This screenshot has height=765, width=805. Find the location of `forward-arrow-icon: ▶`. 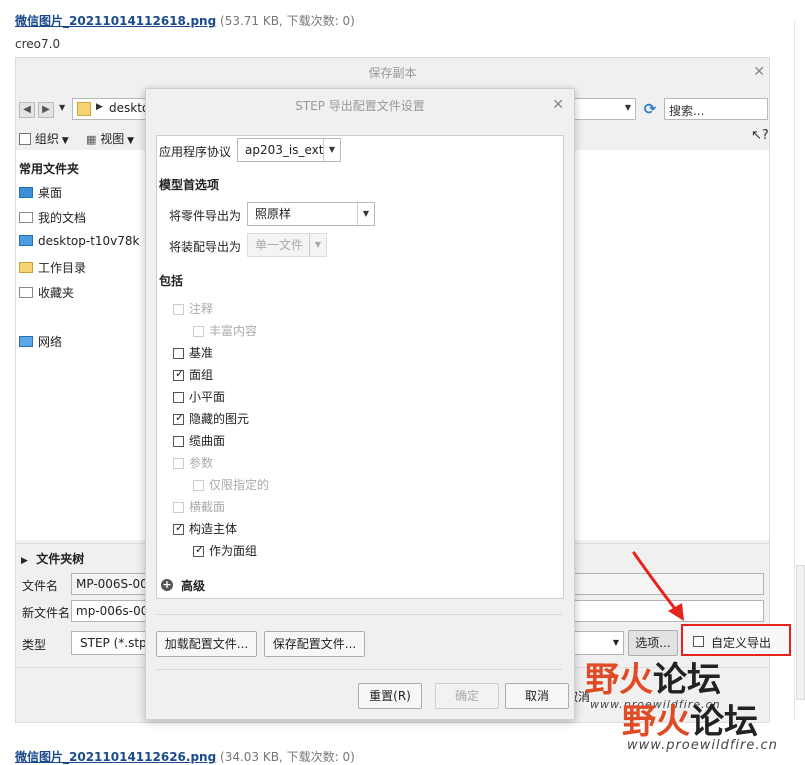

forward-arrow-icon: ▶ is located at coordinates (46, 110).